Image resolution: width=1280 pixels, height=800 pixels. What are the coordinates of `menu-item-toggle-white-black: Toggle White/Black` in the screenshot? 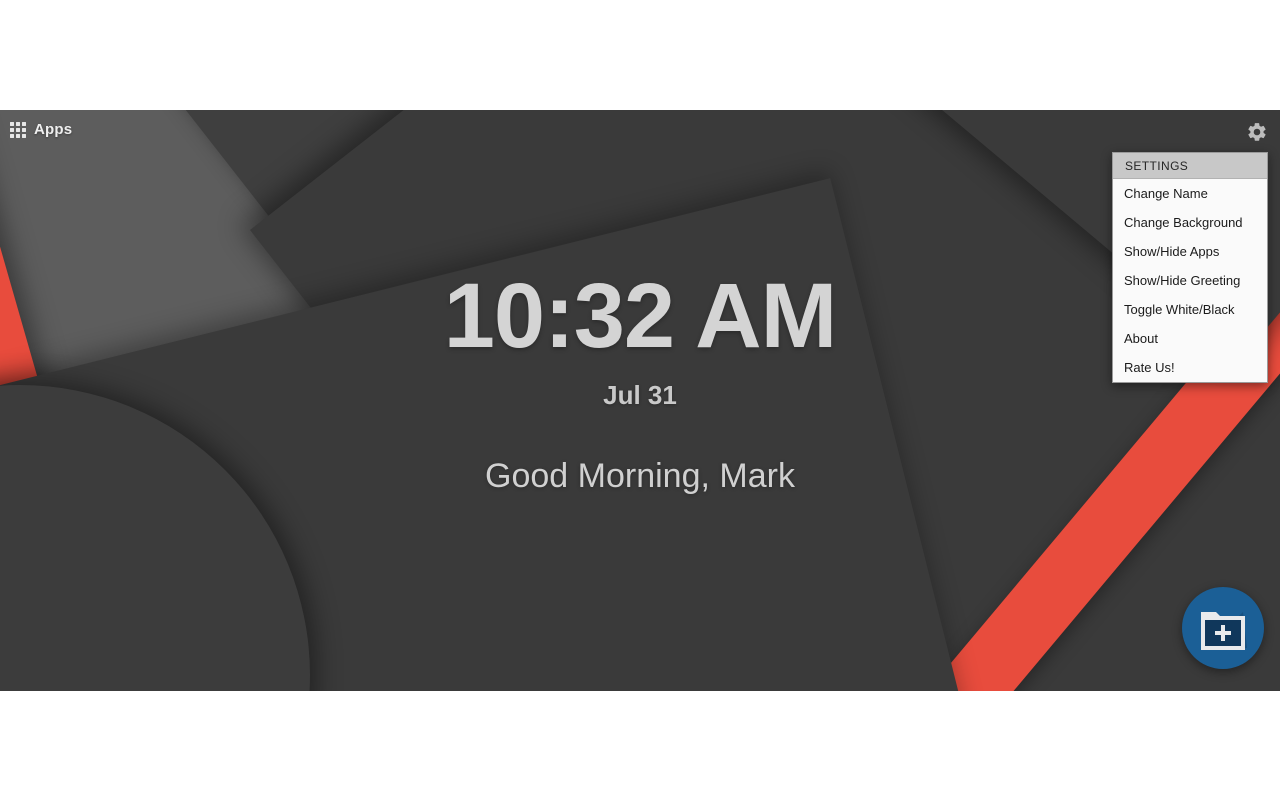 It's located at (1190, 309).